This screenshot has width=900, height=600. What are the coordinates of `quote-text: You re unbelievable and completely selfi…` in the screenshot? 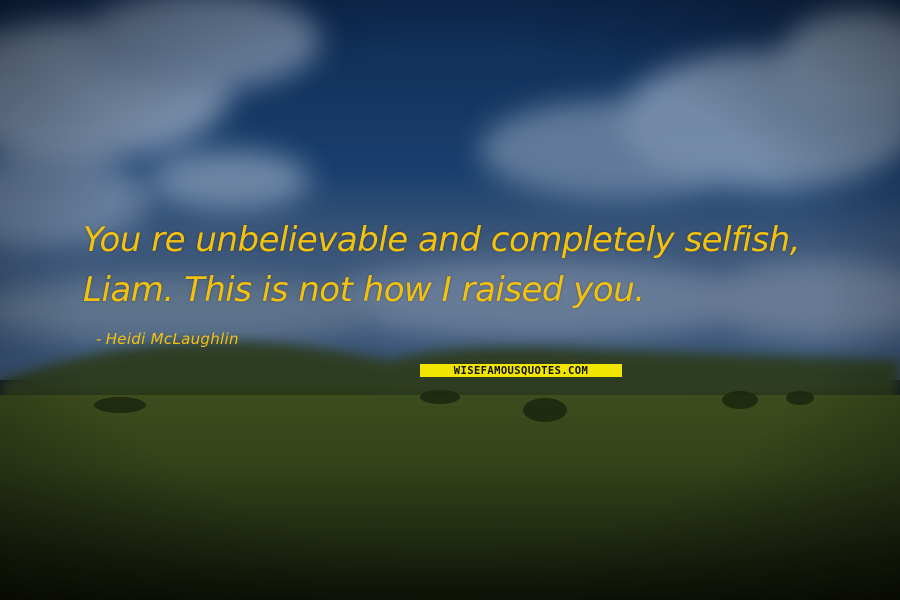 It's located at (473, 265).